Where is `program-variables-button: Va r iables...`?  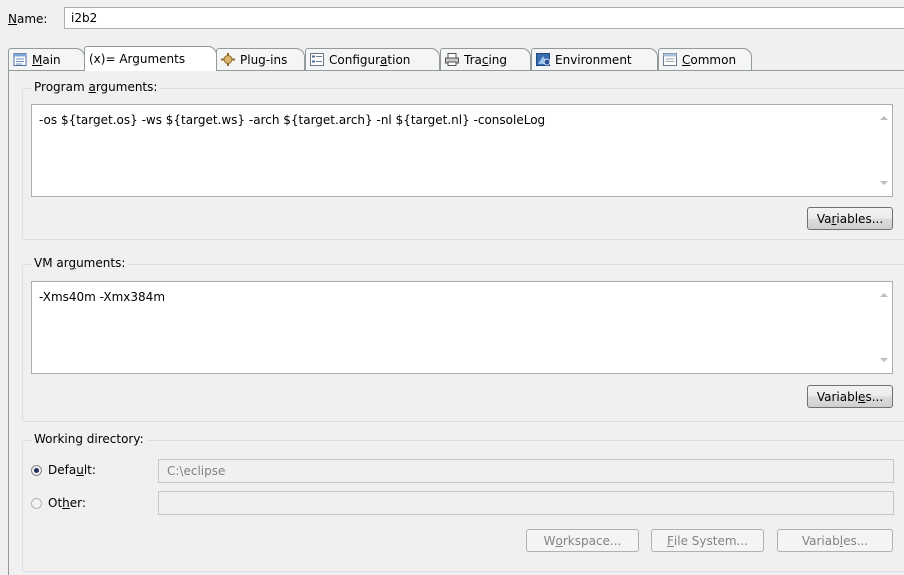
program-variables-button: Va r iables... is located at coordinates (850, 218).